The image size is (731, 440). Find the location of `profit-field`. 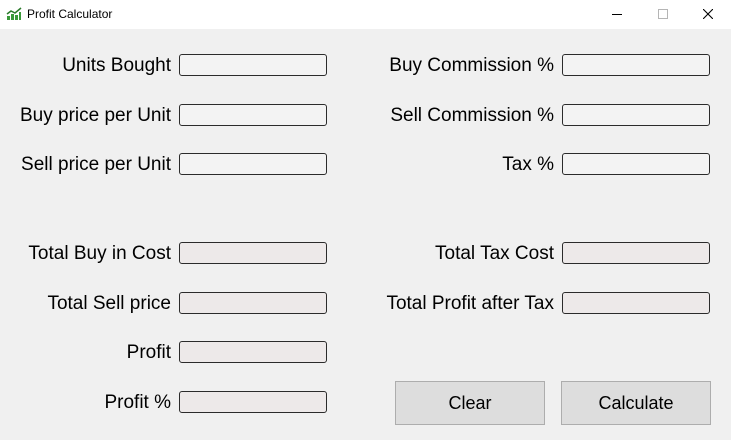

profit-field is located at coordinates (253, 352).